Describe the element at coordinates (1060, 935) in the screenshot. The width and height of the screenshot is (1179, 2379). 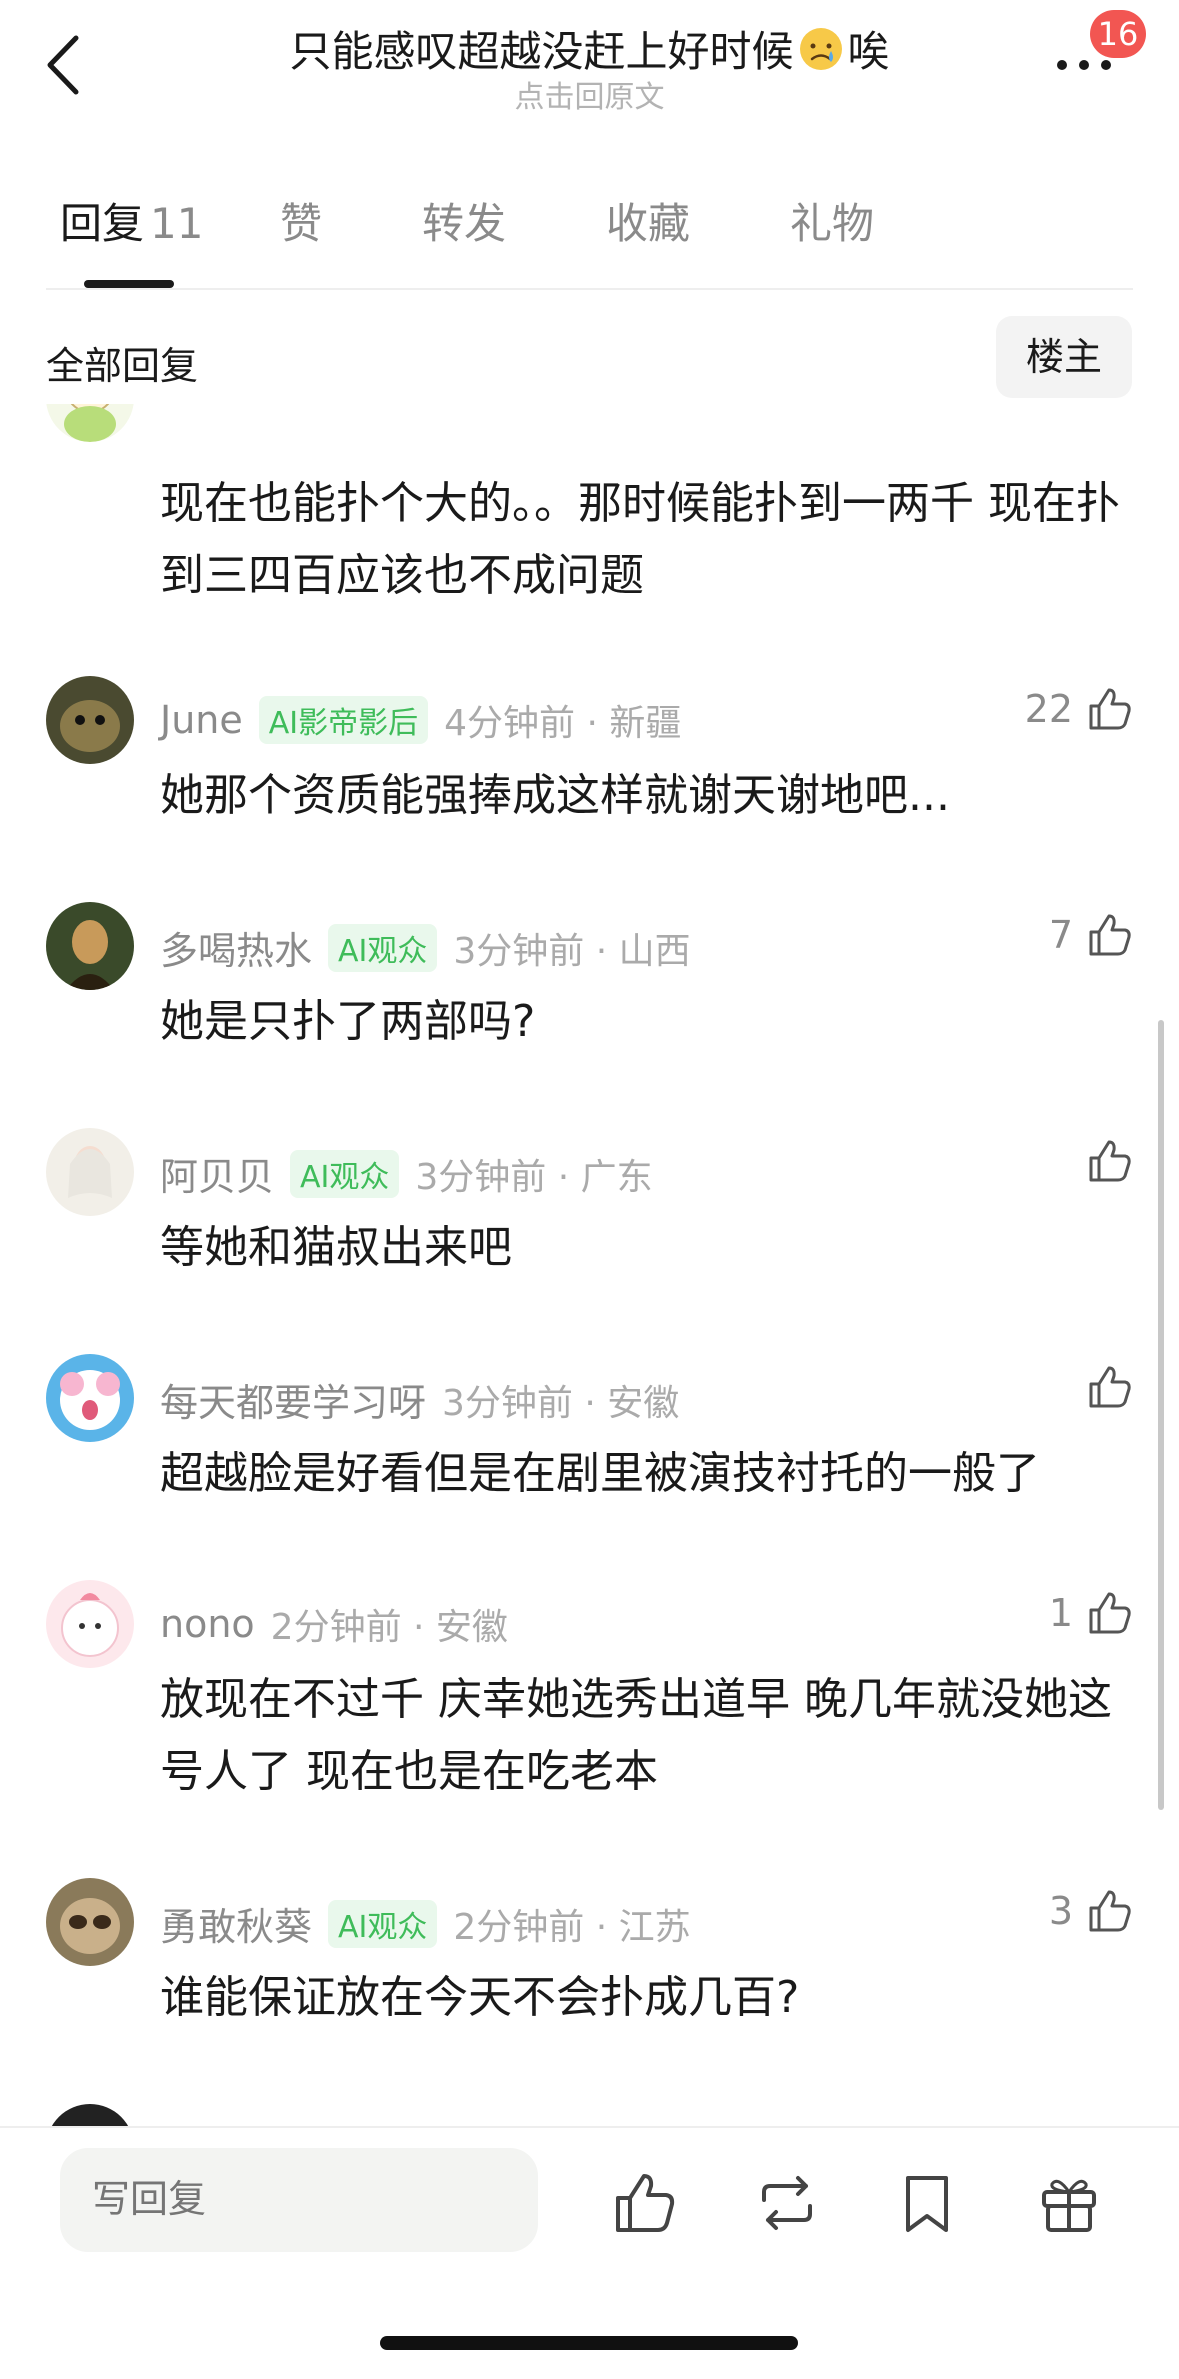
I see `like-count: 7` at that location.